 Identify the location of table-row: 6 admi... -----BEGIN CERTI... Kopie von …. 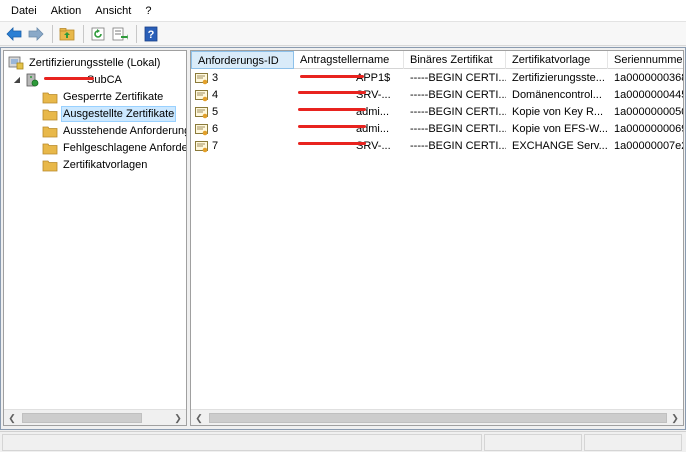
(437, 129).